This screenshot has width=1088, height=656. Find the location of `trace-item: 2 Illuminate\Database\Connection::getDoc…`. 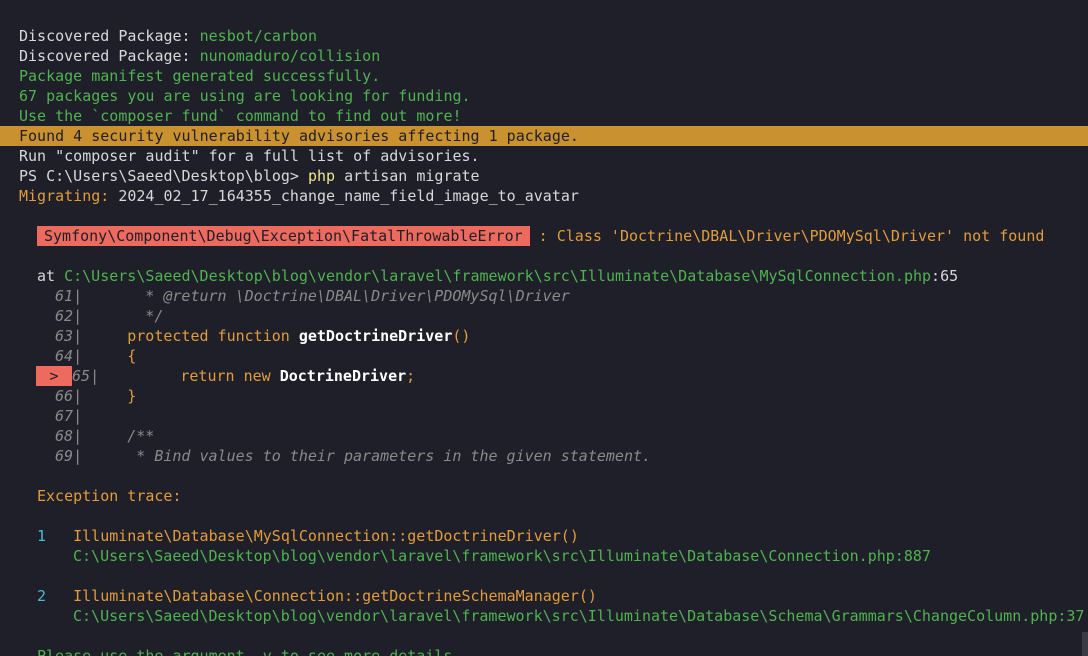

trace-item: 2 Illuminate\Database\Connection::getDoc… is located at coordinates (317, 596).